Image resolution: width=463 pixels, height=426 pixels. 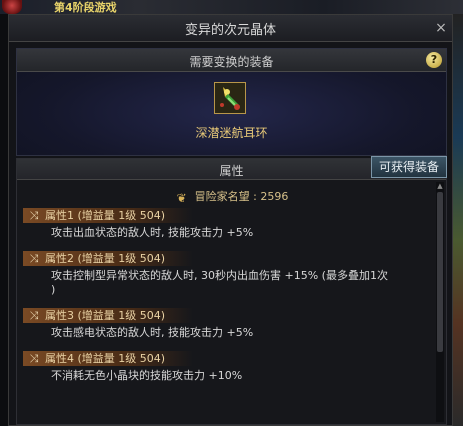 I want to click on option-2-bar: ⤨ 属性2 (增益量 1级 504), so click(x=108, y=258).